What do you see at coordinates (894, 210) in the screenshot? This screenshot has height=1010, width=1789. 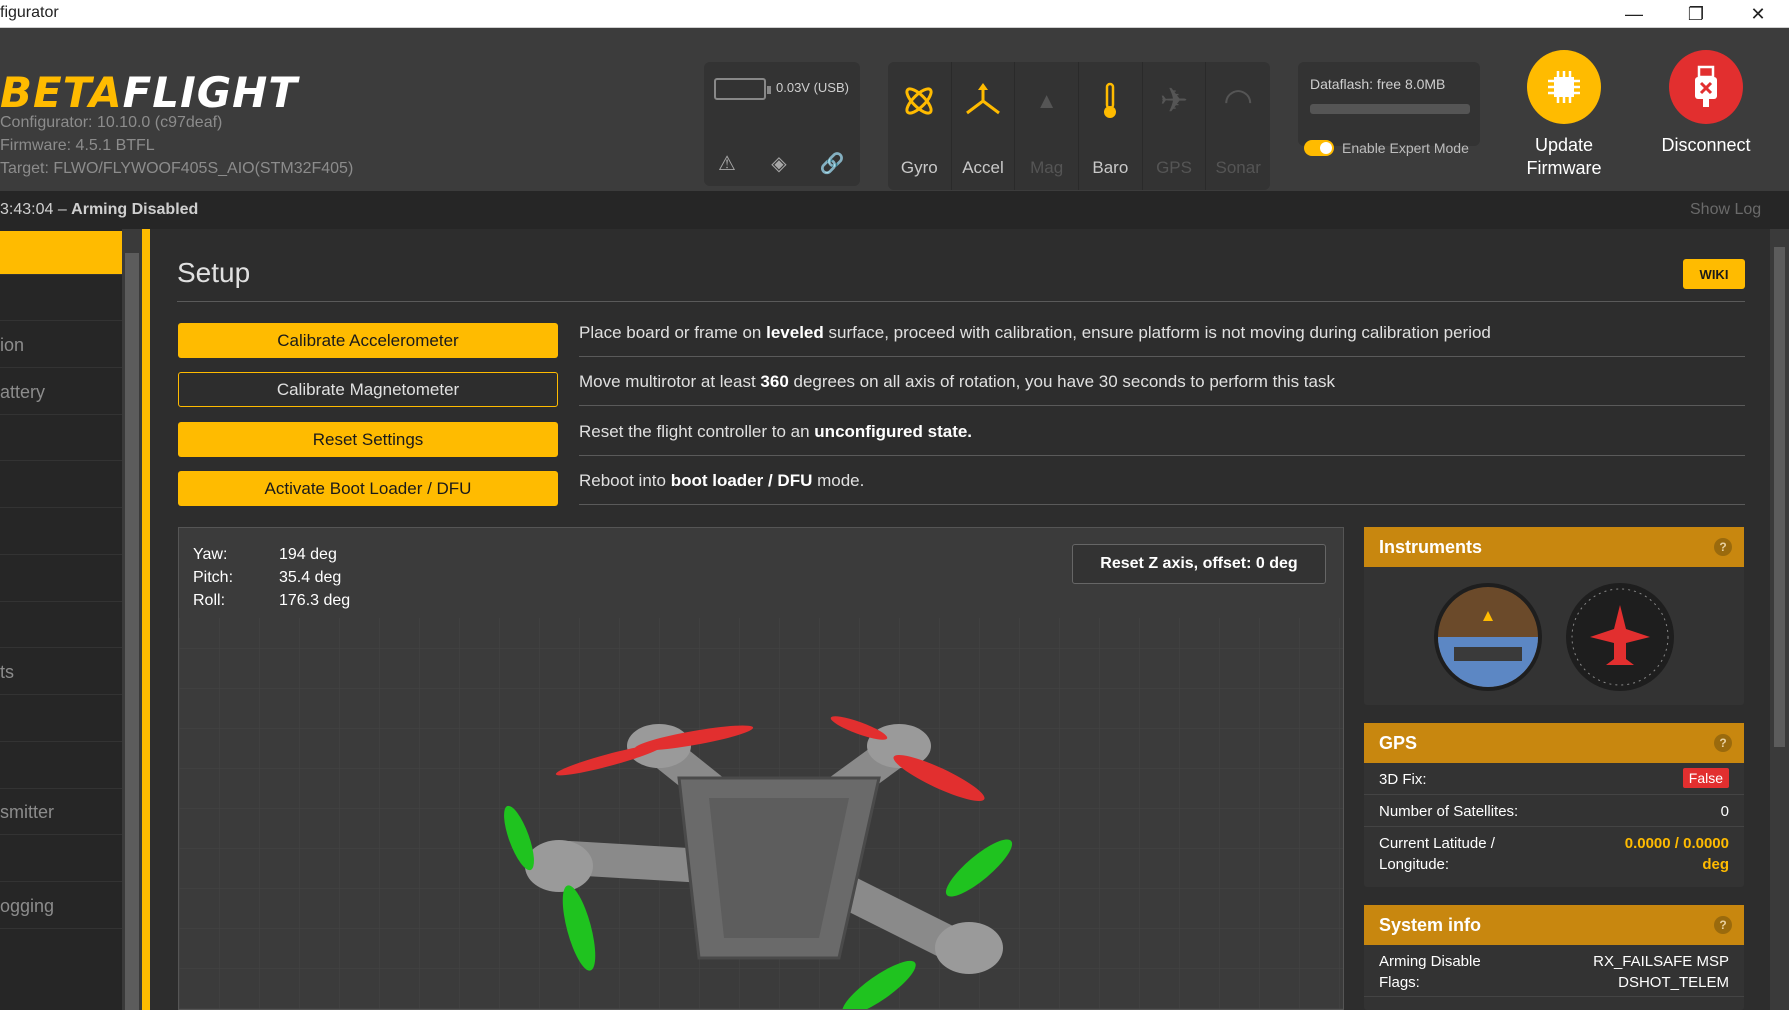 I see `status-bar: 3:43:04 – Arming Disabled Show Log` at bounding box center [894, 210].